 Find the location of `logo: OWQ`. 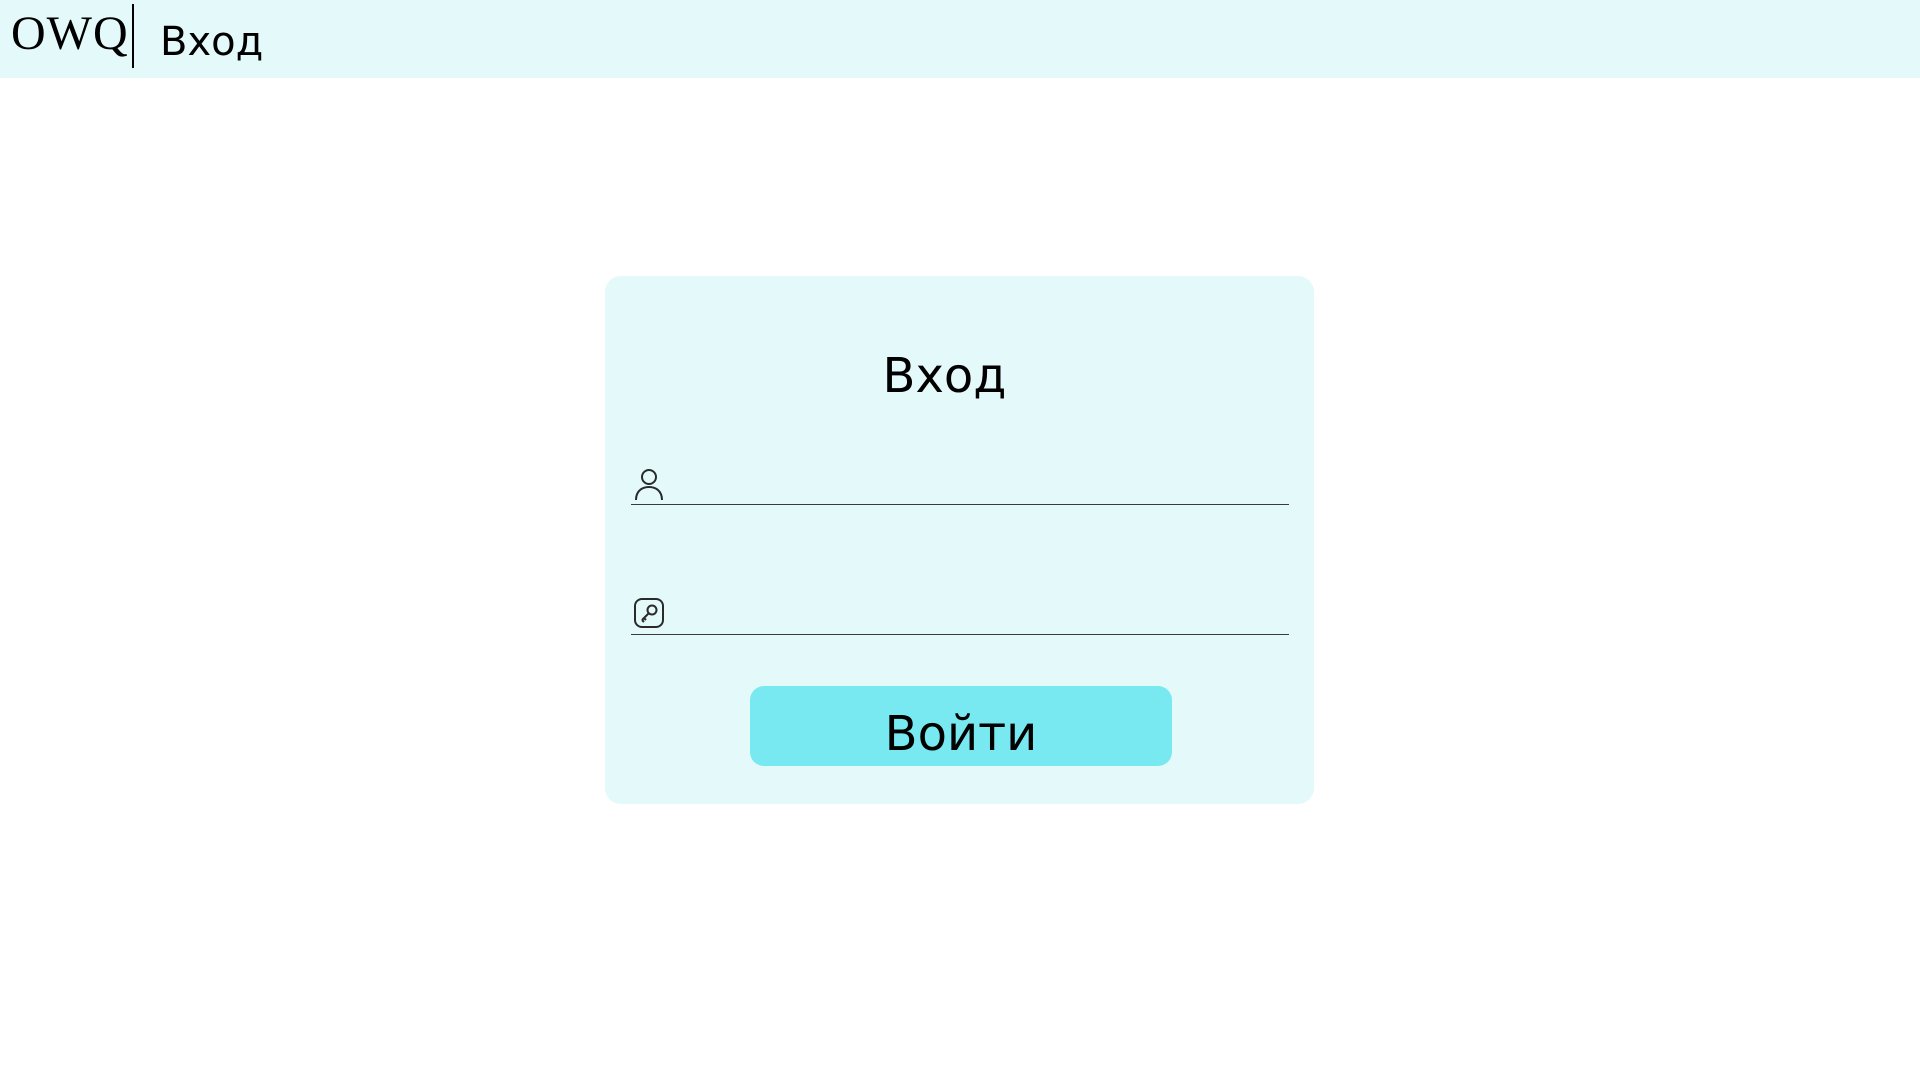

logo: OWQ is located at coordinates (70, 34).